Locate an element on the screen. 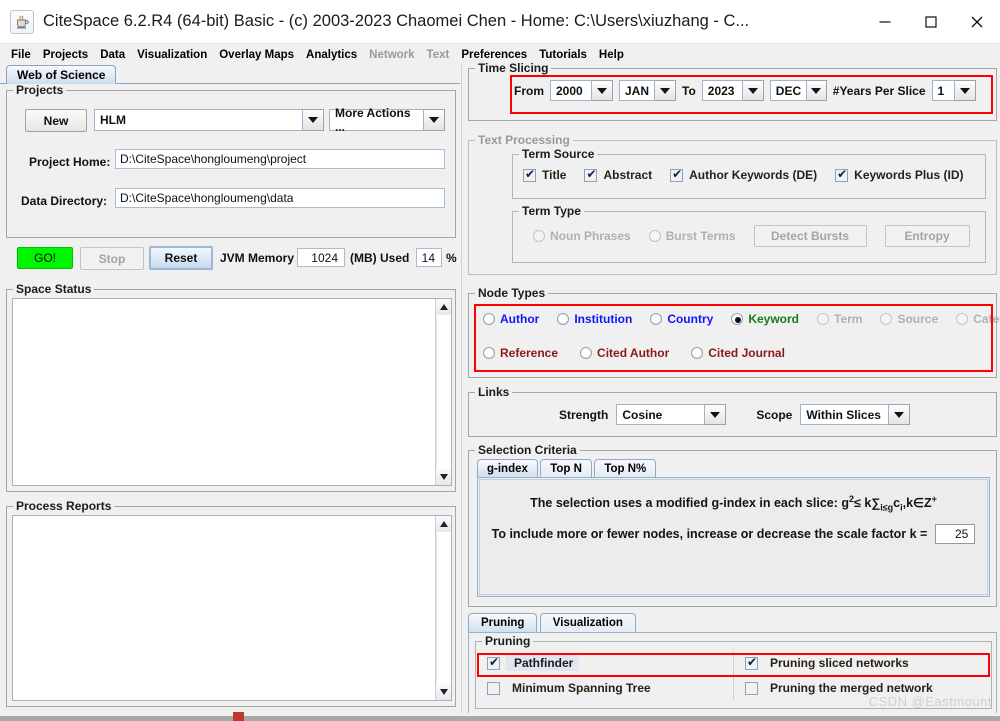 This screenshot has height=721, width=1000. project-select: HLM is located at coordinates (209, 120).